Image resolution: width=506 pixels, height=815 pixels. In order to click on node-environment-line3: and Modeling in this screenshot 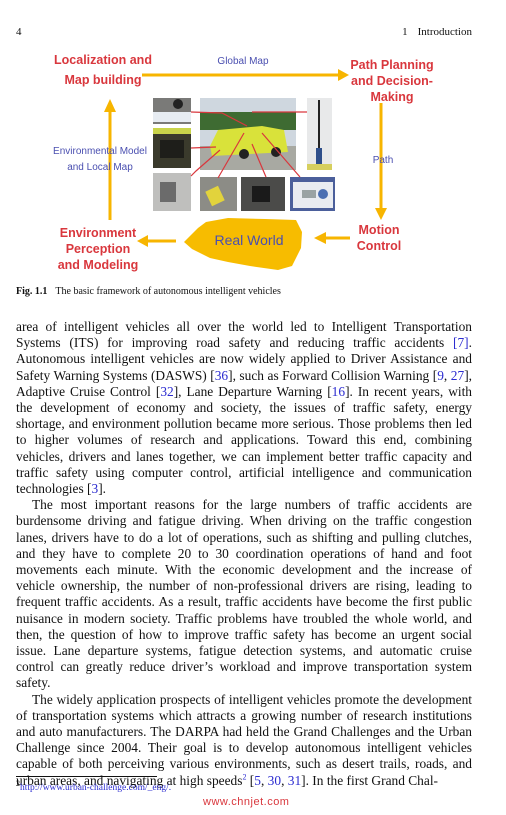, I will do `click(98, 265)`.